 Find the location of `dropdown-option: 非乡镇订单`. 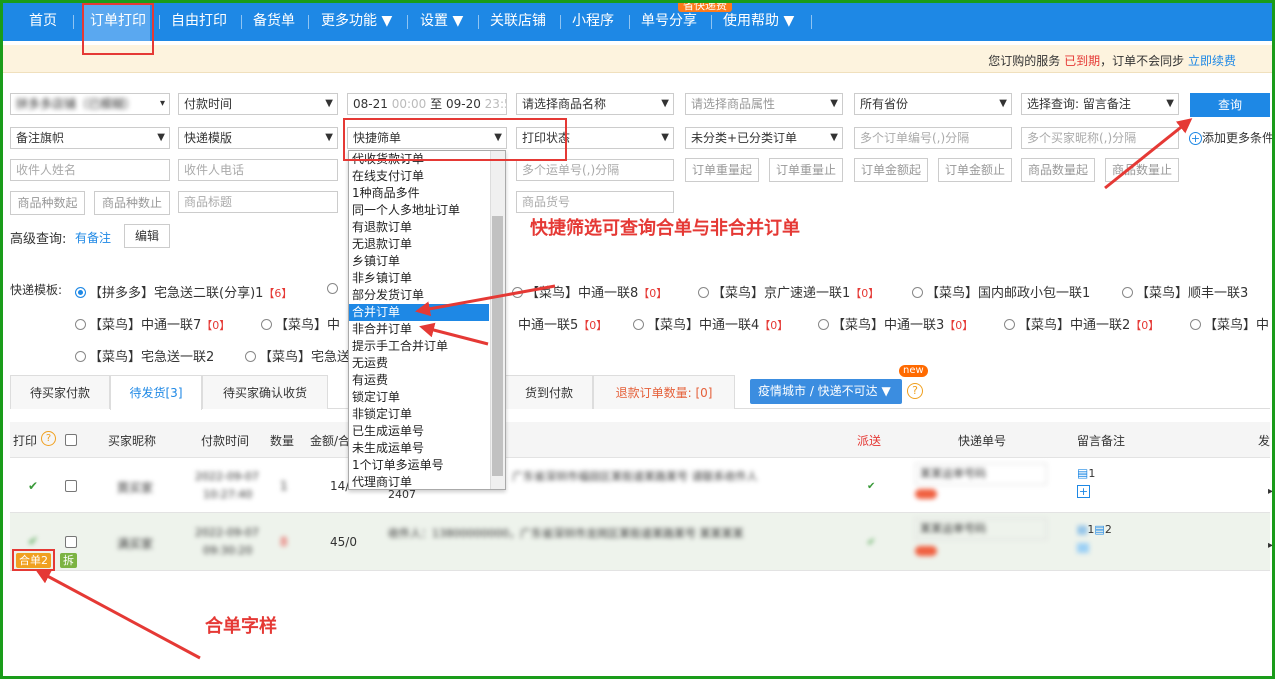

dropdown-option: 非乡镇订单 is located at coordinates (419, 278).